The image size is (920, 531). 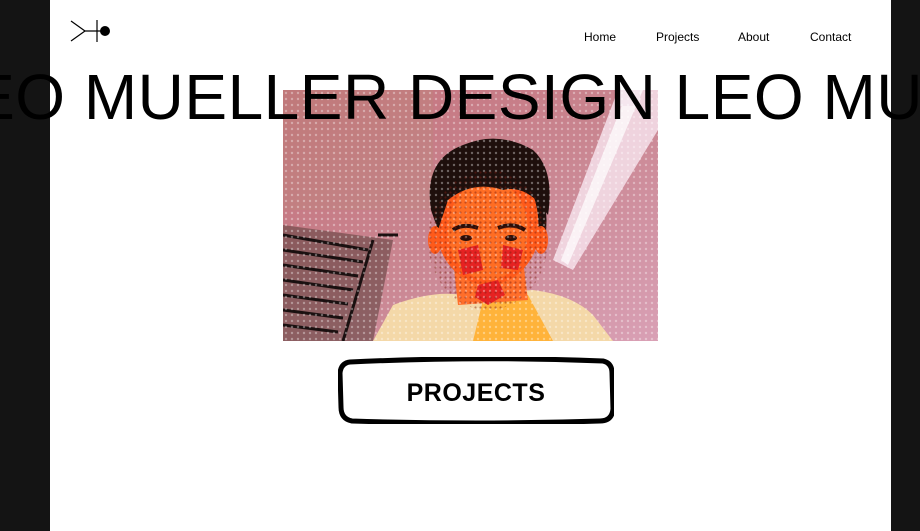 What do you see at coordinates (830, 37) in the screenshot?
I see `nav-contact-link: Contact` at bounding box center [830, 37].